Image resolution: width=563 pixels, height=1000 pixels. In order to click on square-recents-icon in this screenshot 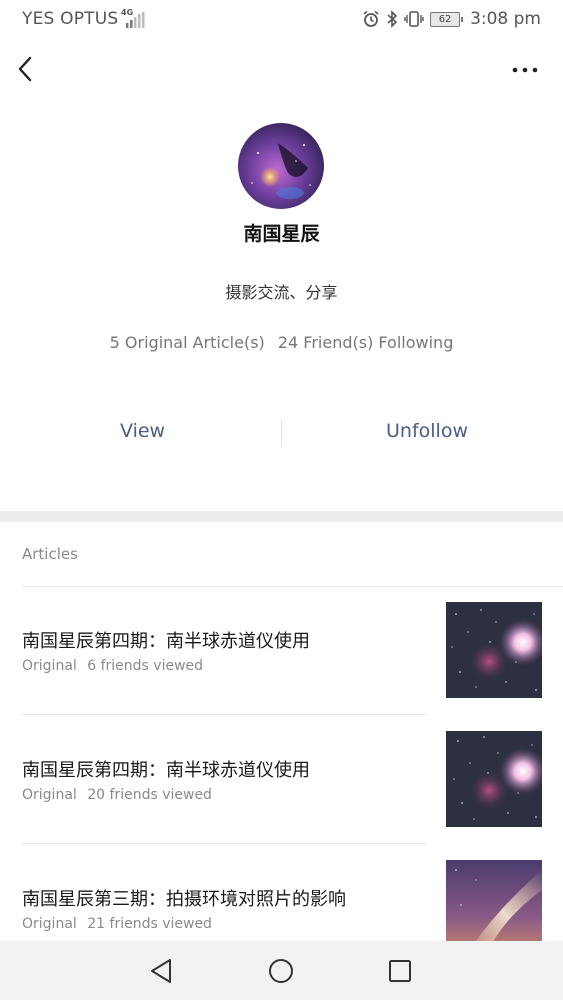, I will do `click(400, 971)`.